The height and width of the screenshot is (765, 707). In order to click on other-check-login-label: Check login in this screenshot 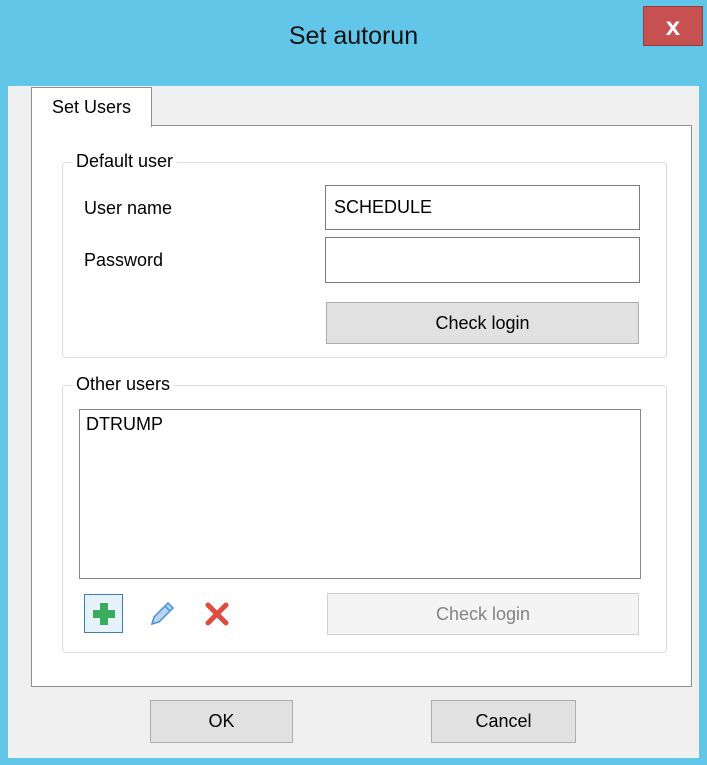, I will do `click(483, 613)`.